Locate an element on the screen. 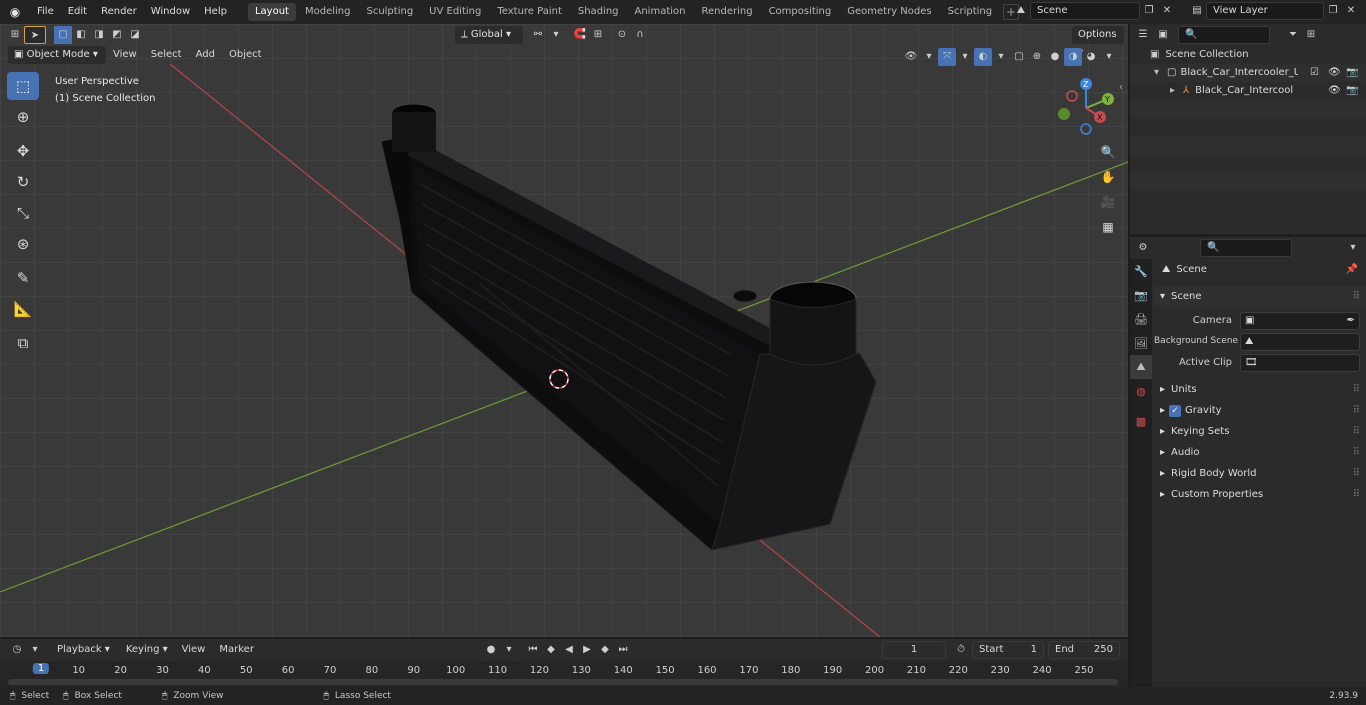 This screenshot has height=705, width=1366. pan-hand-icon: ✋ is located at coordinates (1108, 177).